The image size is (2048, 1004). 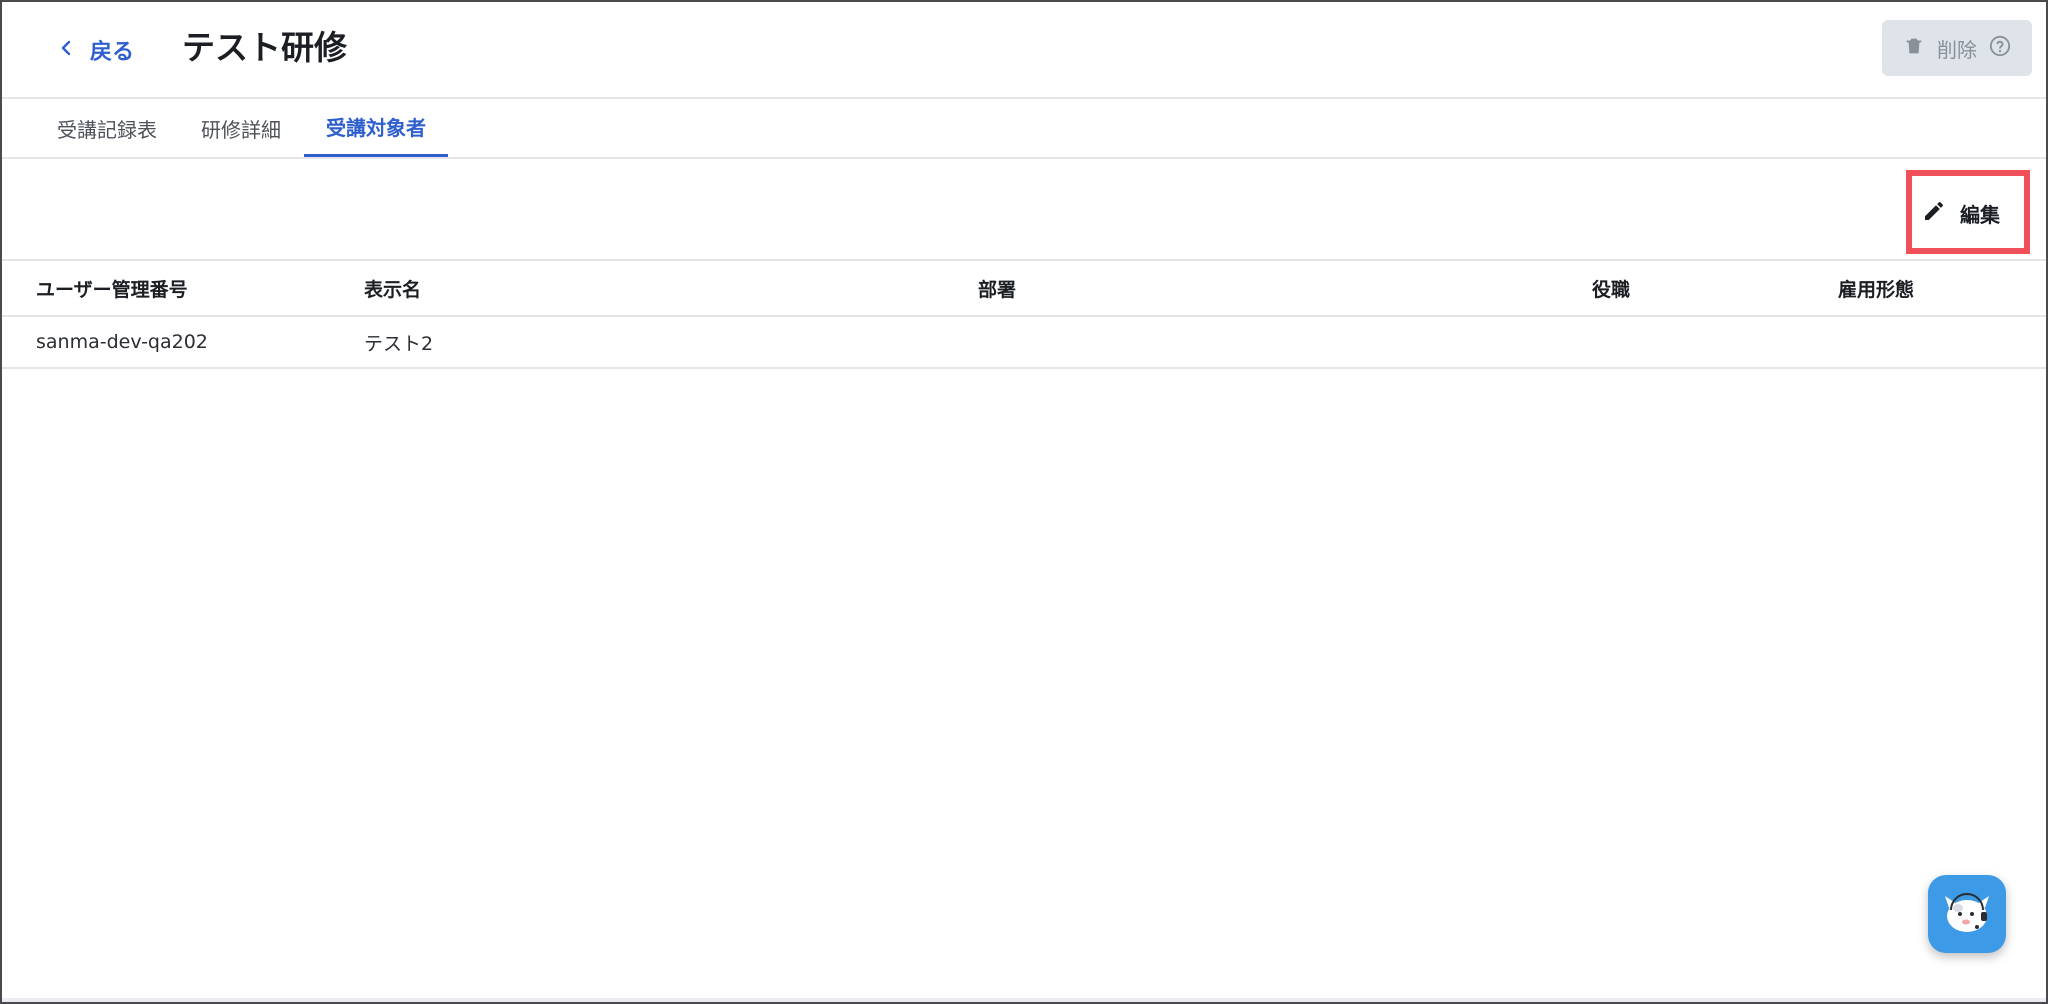 I want to click on bottom-divider, so click(x=1024, y=1000).